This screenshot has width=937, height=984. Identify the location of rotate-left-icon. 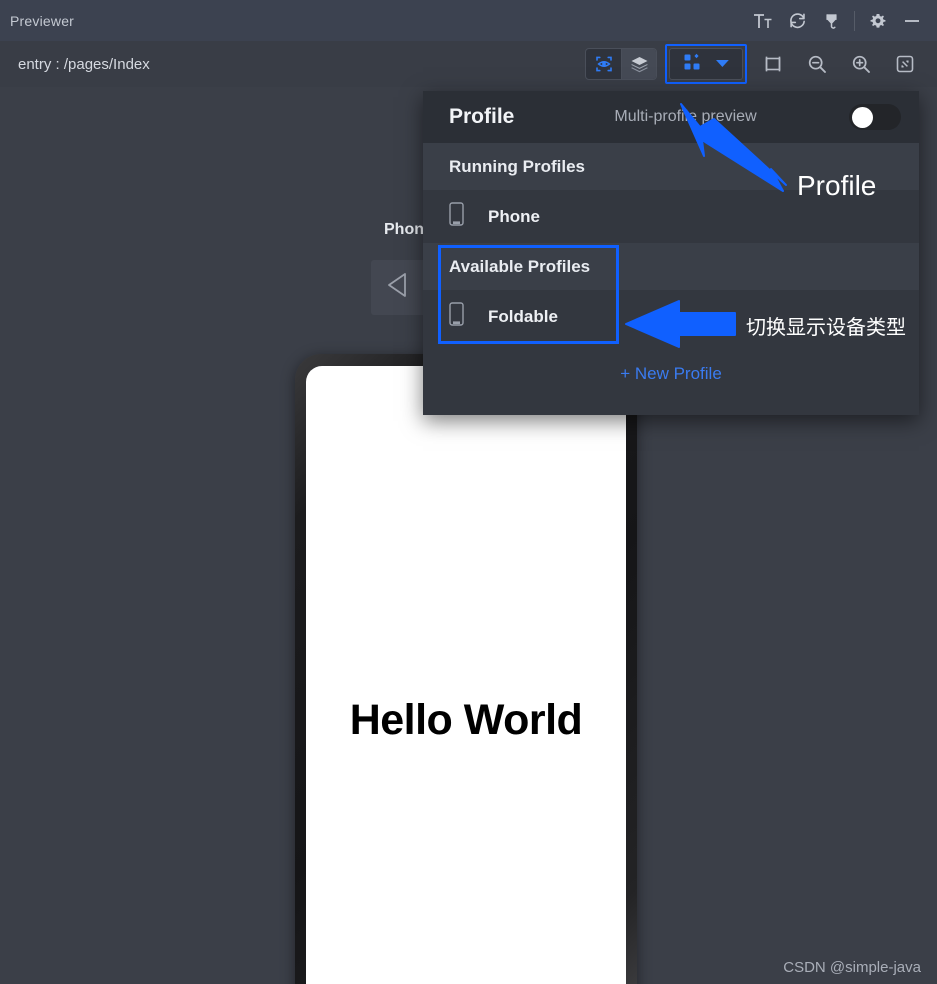
(400, 287).